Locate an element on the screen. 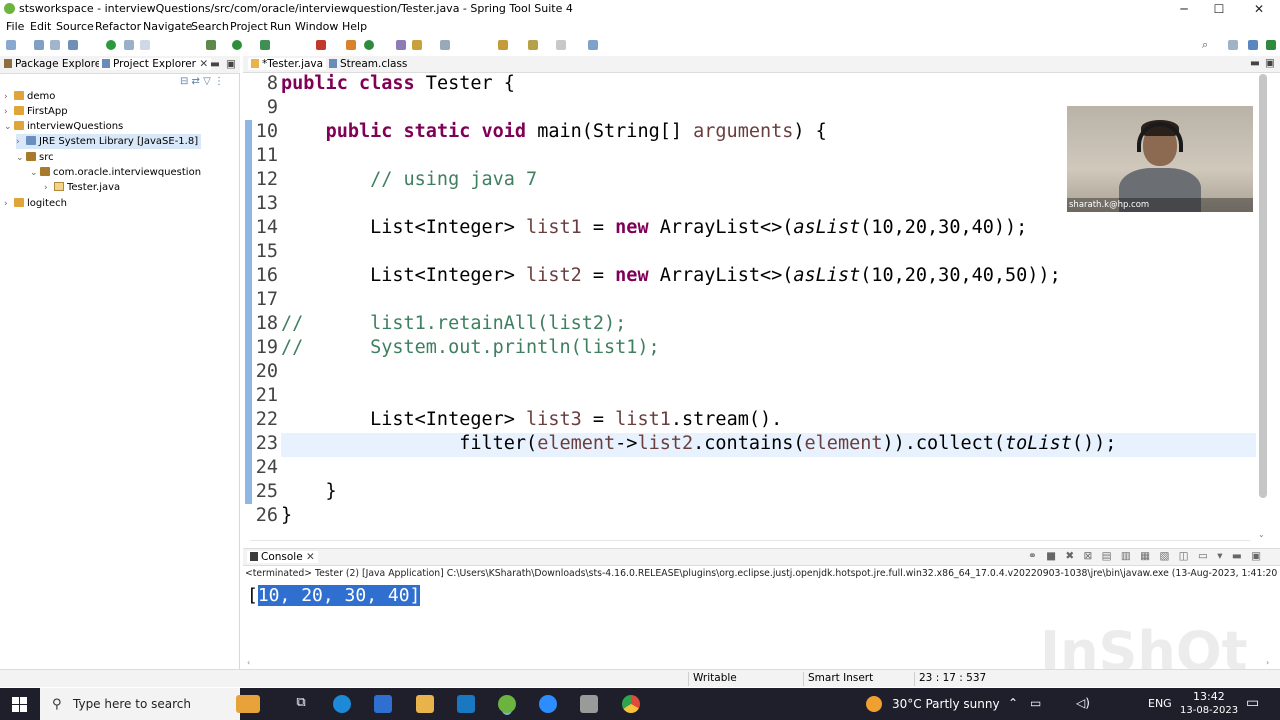 This screenshot has width=1280, height=720. minimize-view-icon: ▬ is located at coordinates (215, 64).